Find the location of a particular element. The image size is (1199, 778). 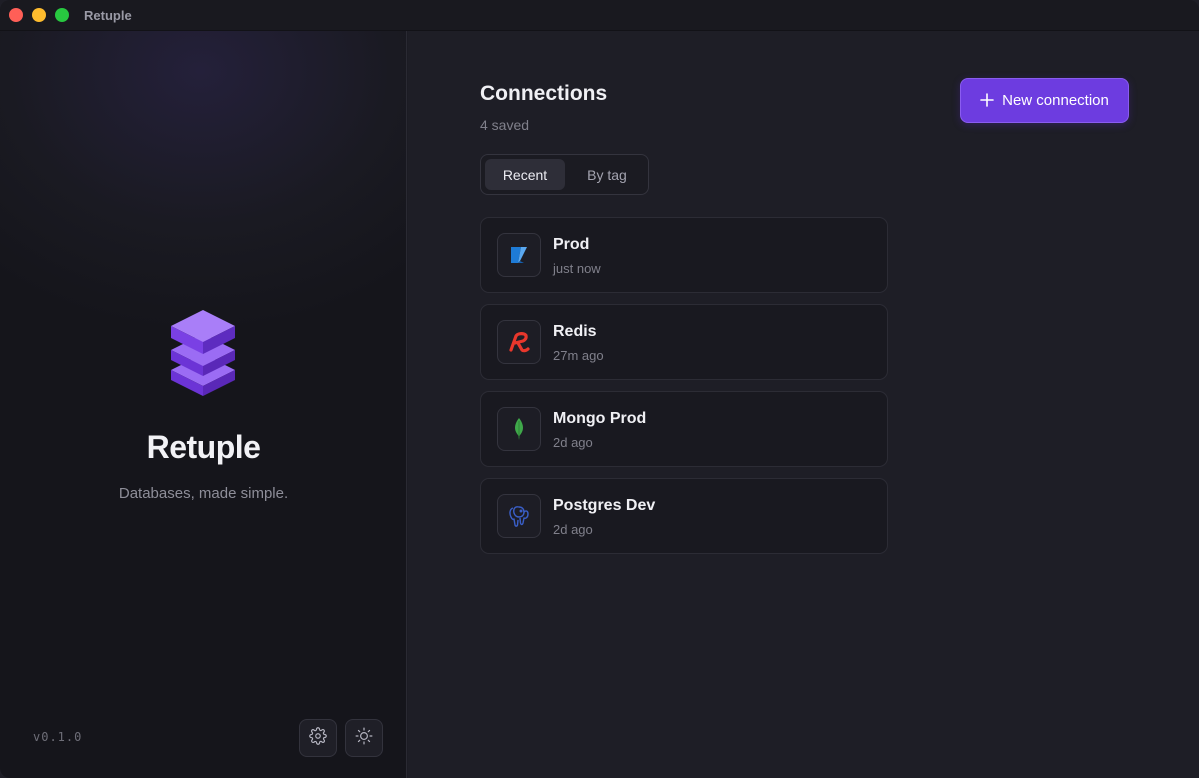

azure-sql-icon is located at coordinates (519, 255).